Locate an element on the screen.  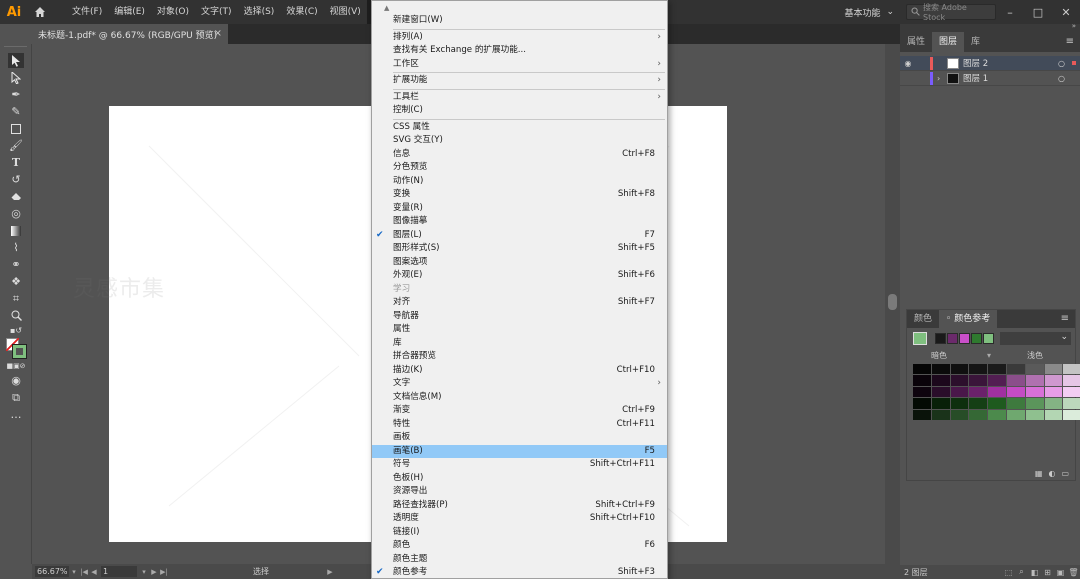
maximize-icon: □ is located at coordinates (1038, 12).